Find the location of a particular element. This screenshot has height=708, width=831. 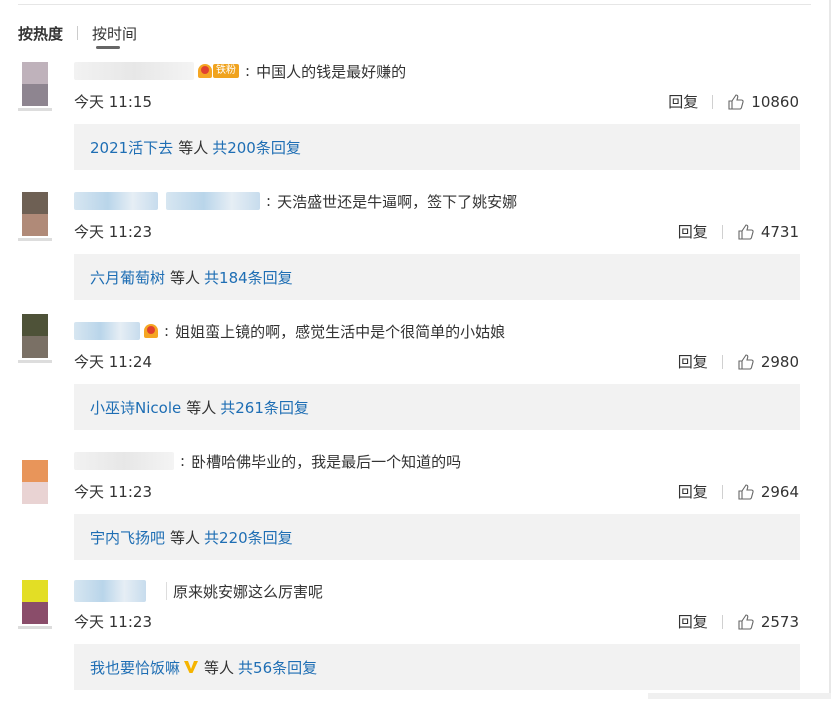

like-count: 2964 is located at coordinates (779, 491).